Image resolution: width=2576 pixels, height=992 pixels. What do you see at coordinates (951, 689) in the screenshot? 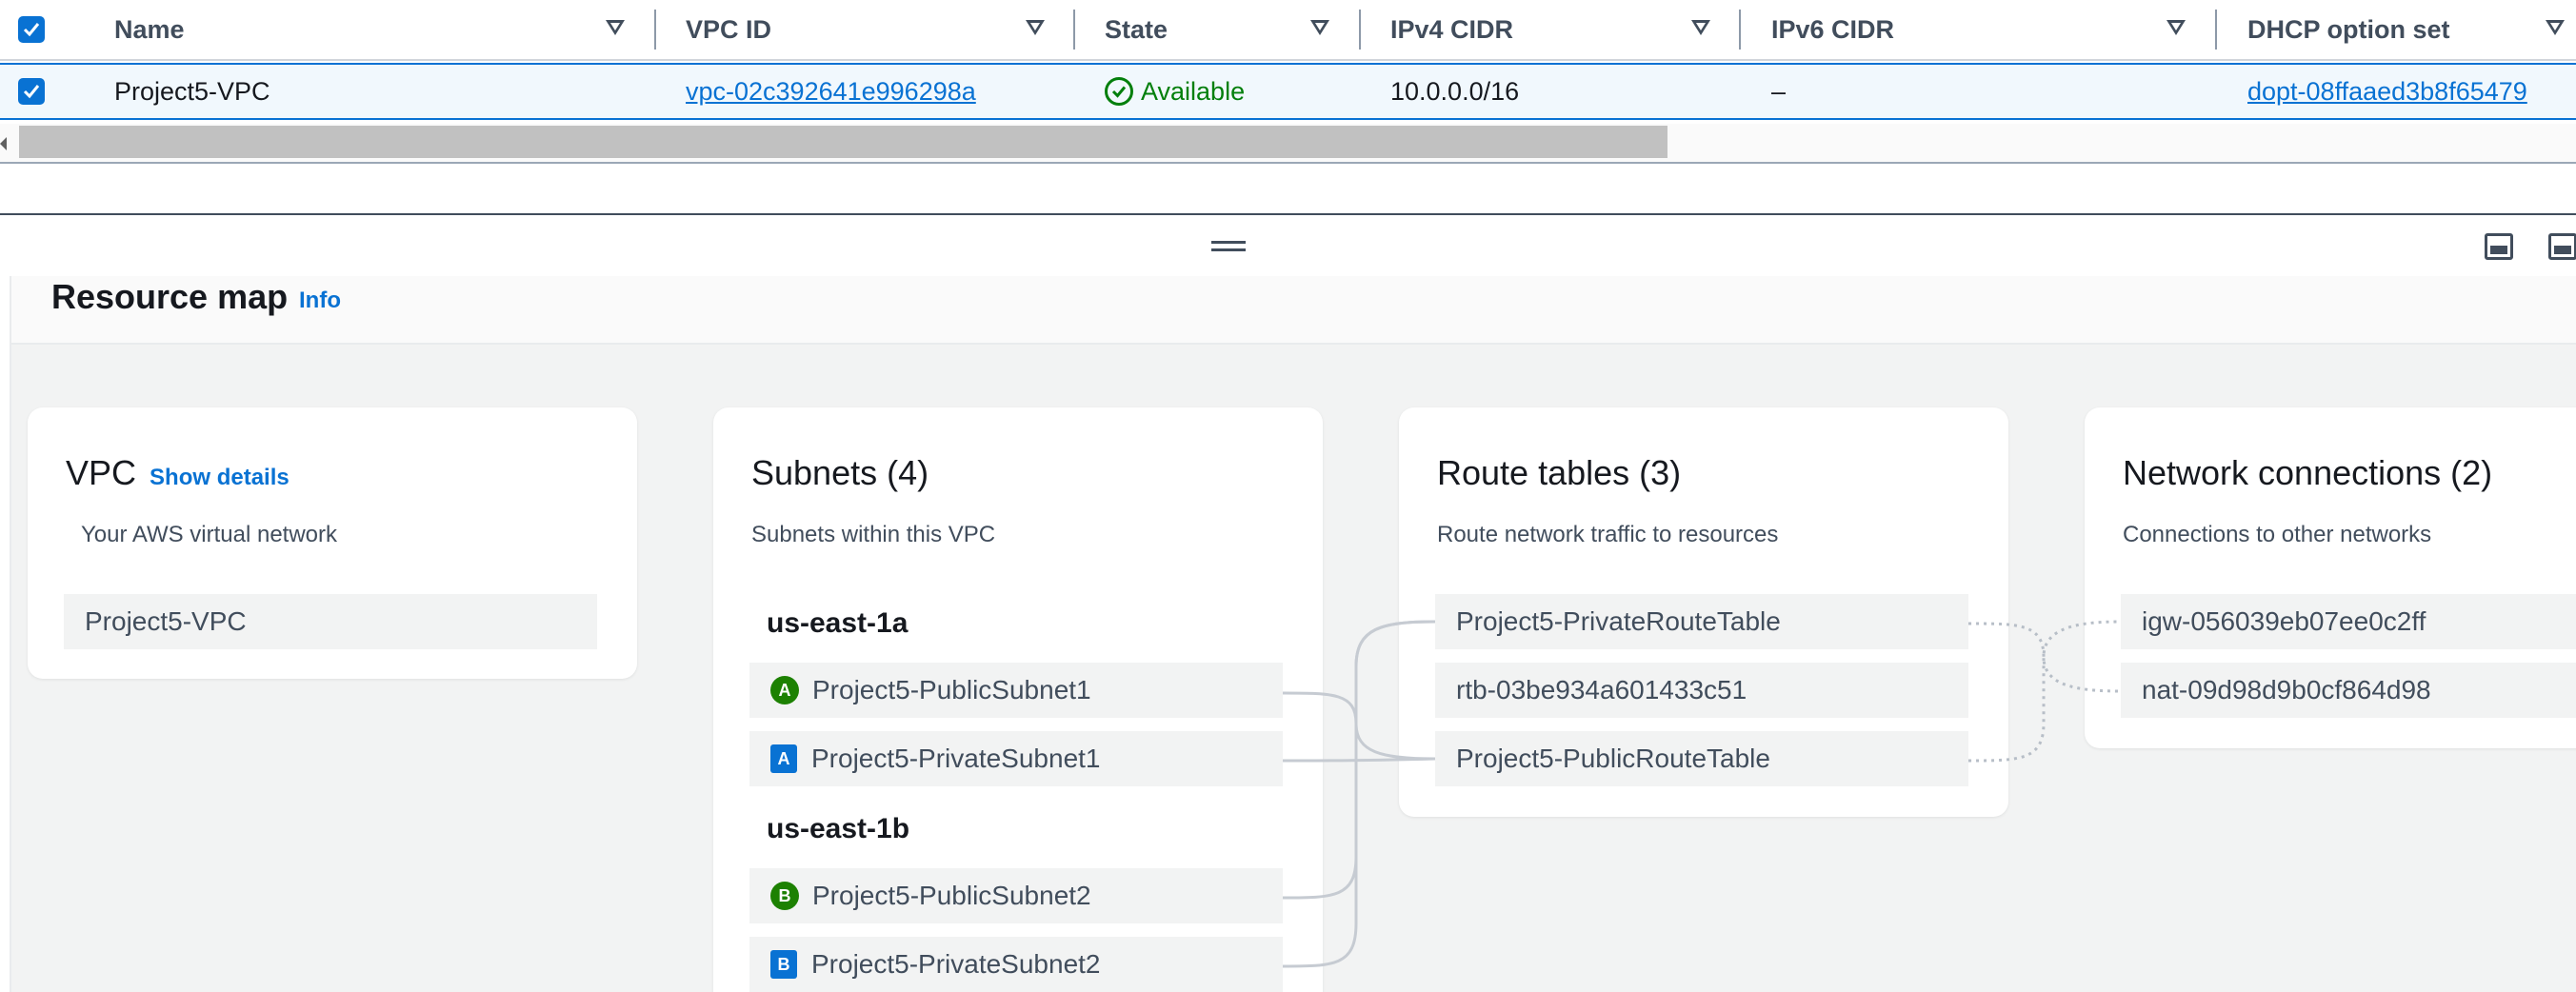
I see `subnet-name: Project5-PublicSubnet1` at bounding box center [951, 689].